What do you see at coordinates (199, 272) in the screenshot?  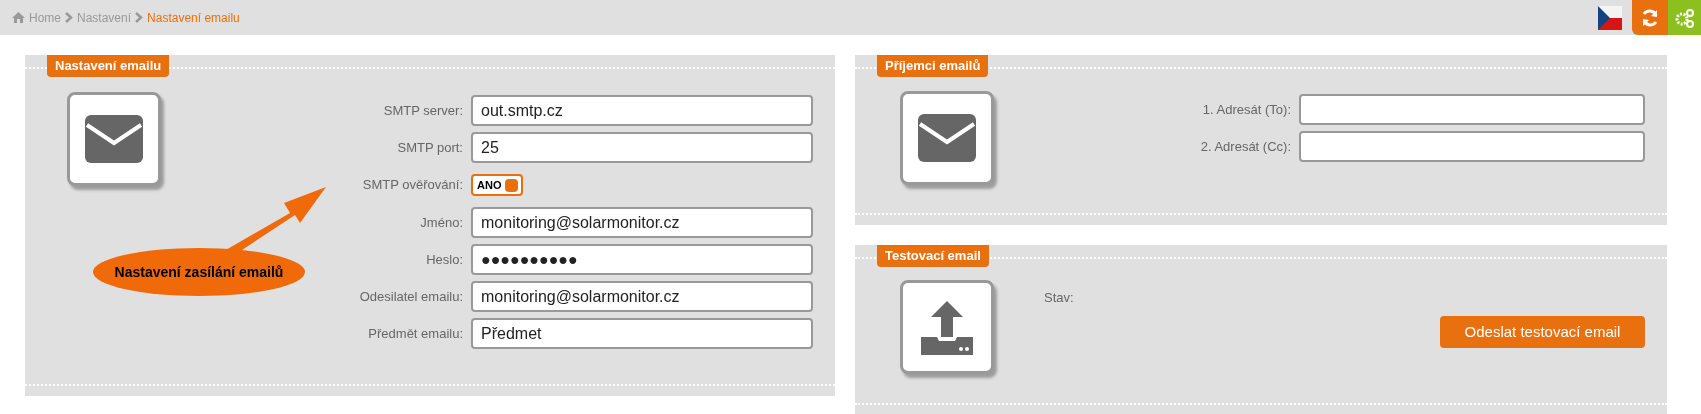 I see `callout-bubble: Nastavení zasílání emailů` at bounding box center [199, 272].